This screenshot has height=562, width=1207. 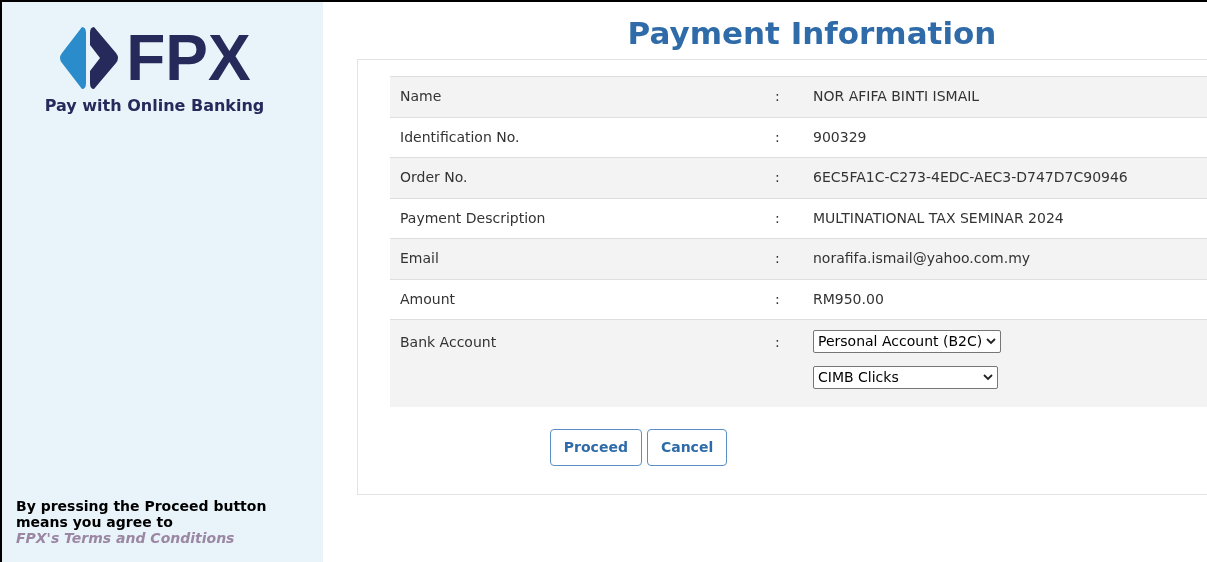 What do you see at coordinates (473, 218) in the screenshot?
I see `field-label: Payment Description` at bounding box center [473, 218].